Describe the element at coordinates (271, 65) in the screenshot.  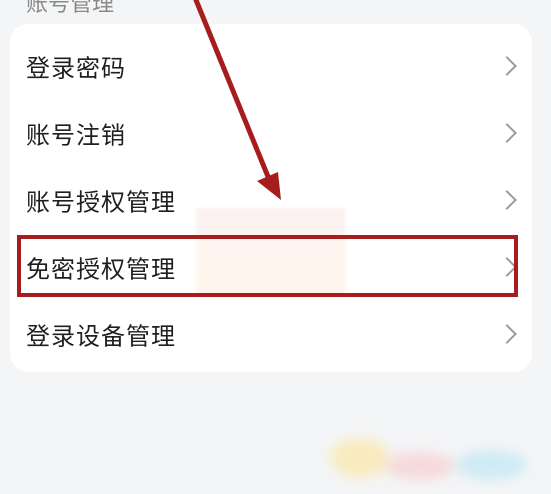
I see `menu-item-login-password: 登录密码` at that location.